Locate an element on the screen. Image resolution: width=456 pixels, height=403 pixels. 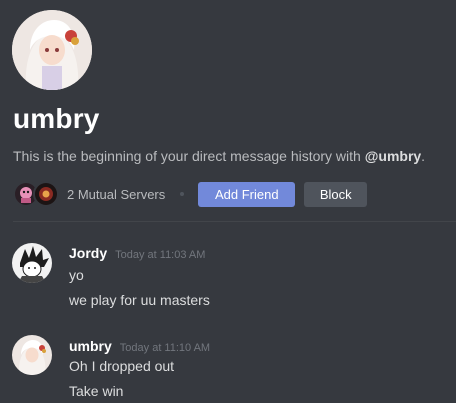
message-text: Oh I dropped out is located at coordinates (122, 366).